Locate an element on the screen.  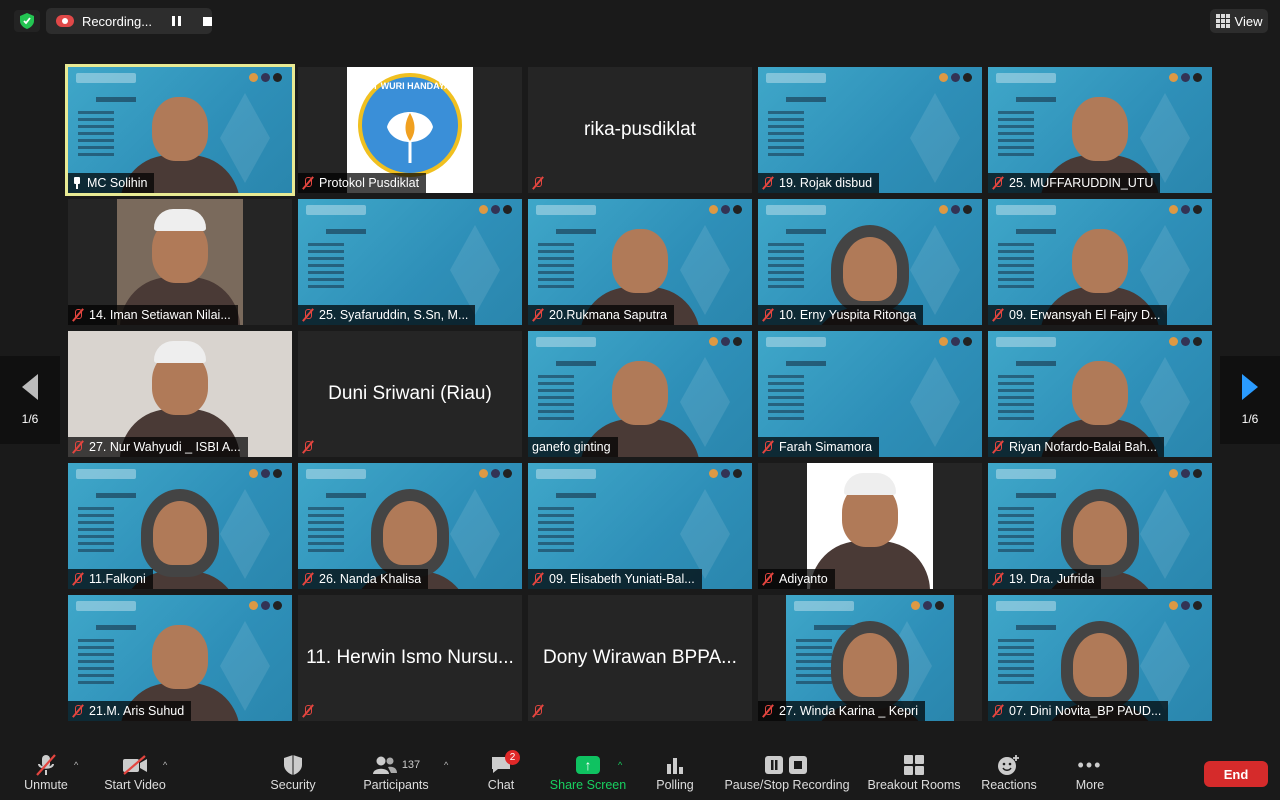
participant-tile: MC Solihin is located at coordinates (180, 130).